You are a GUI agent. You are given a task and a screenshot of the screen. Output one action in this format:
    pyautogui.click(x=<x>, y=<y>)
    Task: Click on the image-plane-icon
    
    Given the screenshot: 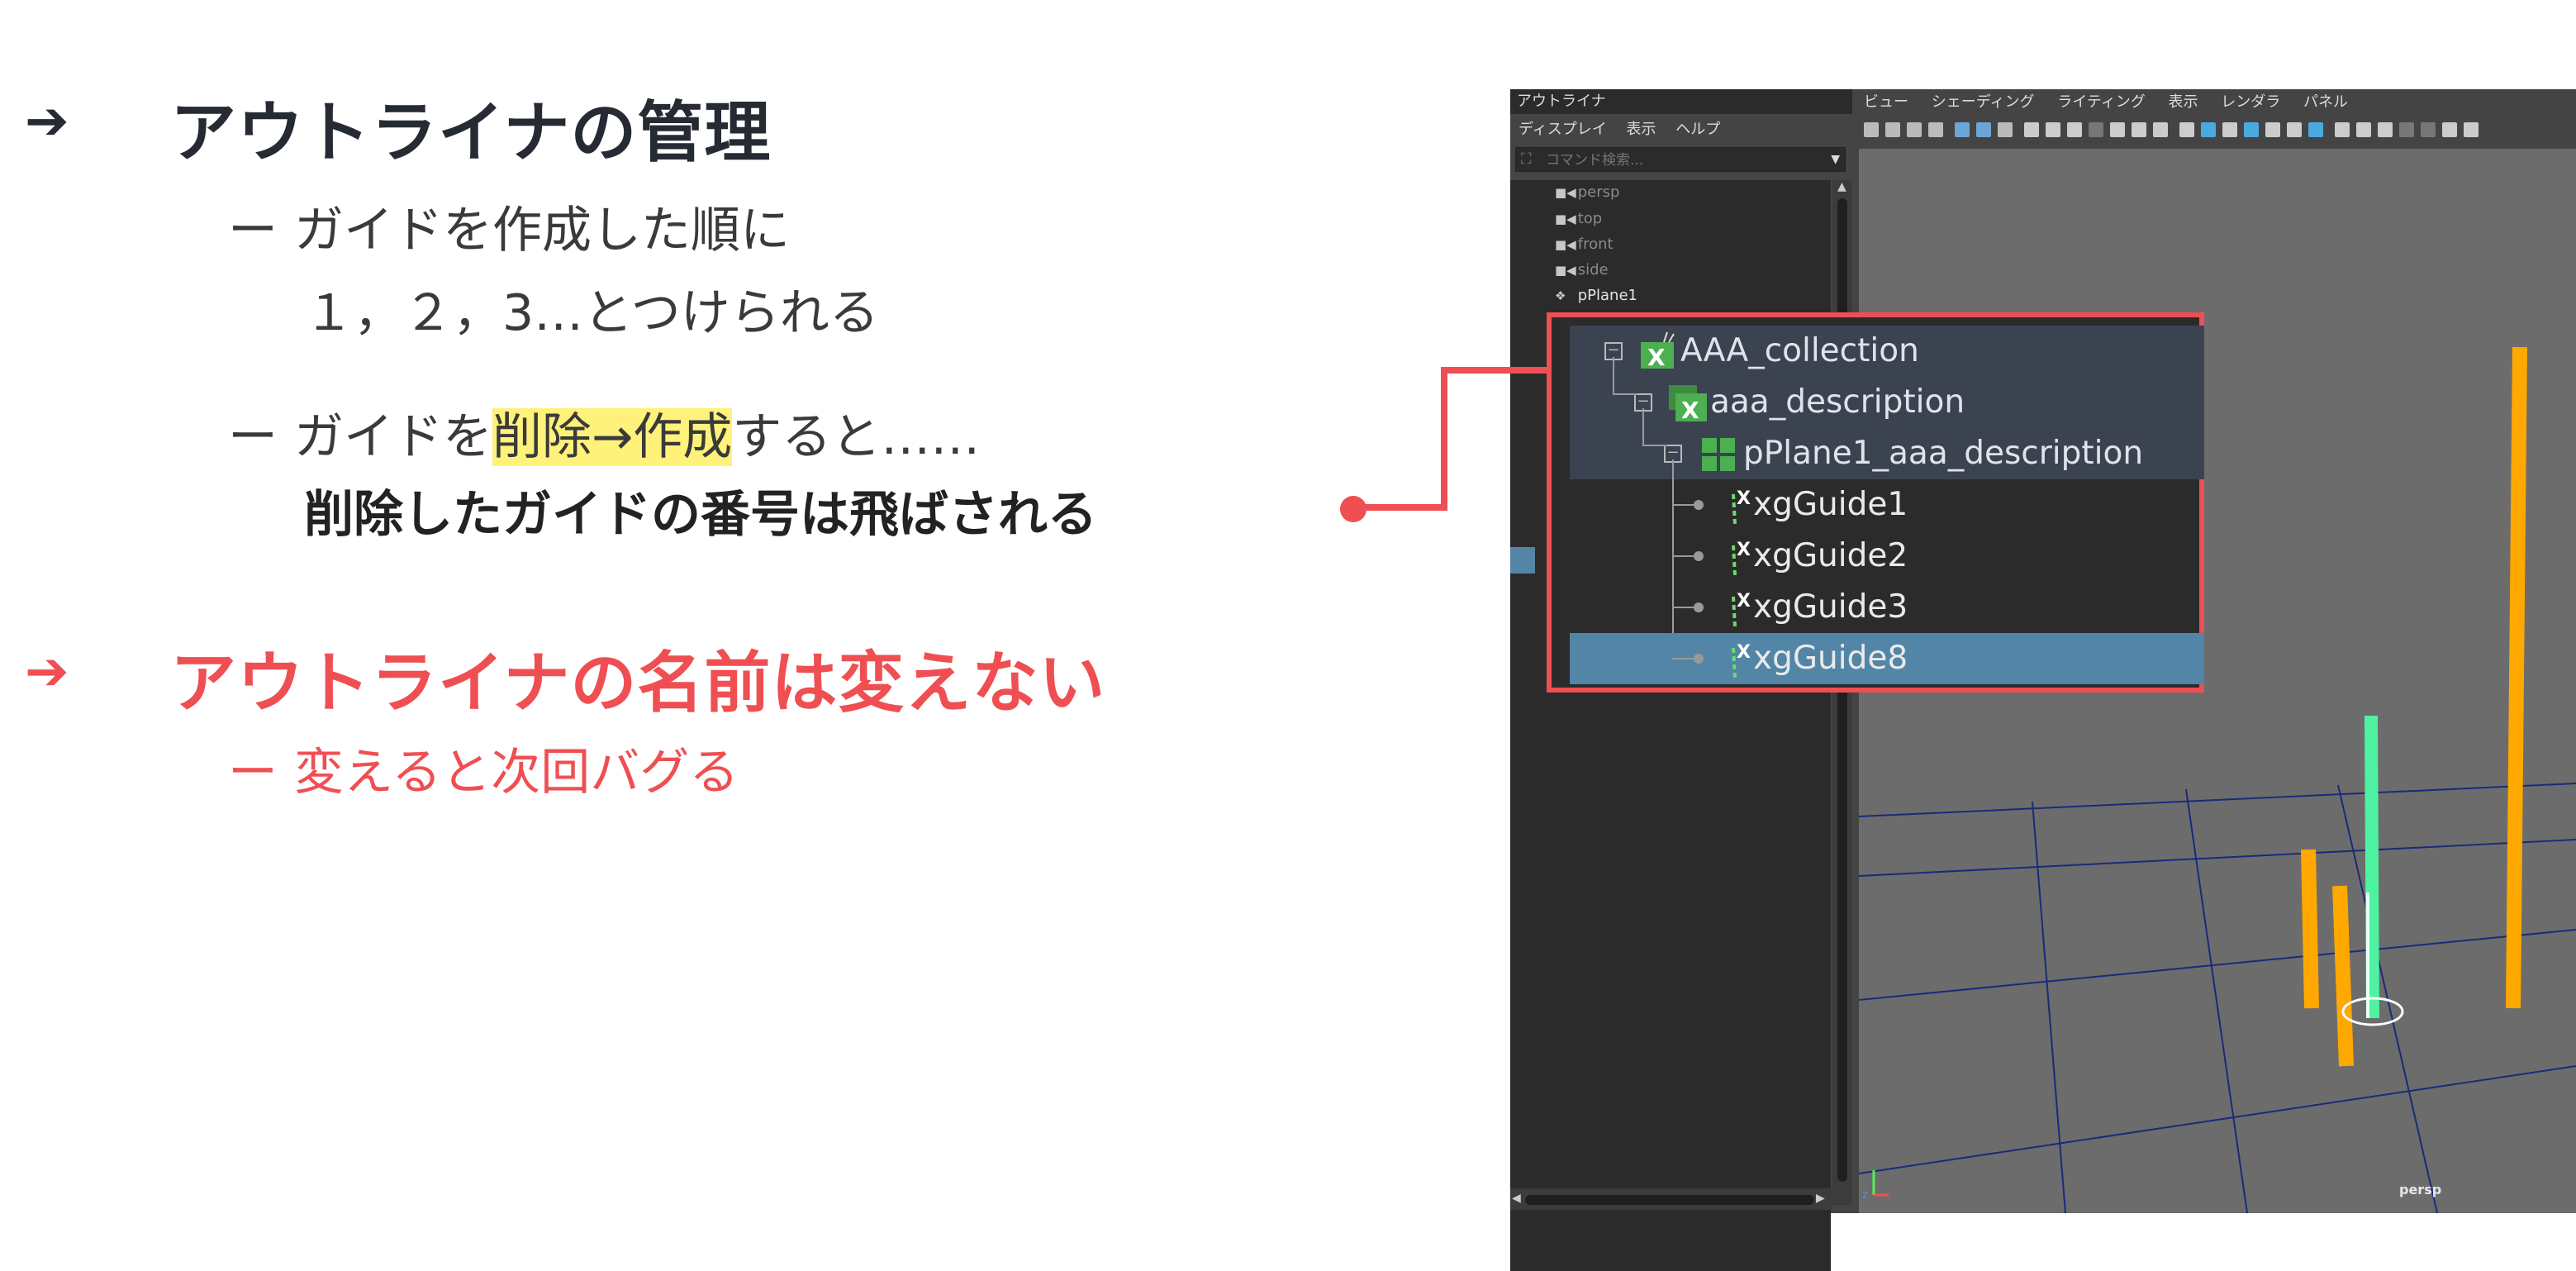 What is the action you would take?
    pyautogui.click(x=1935, y=129)
    